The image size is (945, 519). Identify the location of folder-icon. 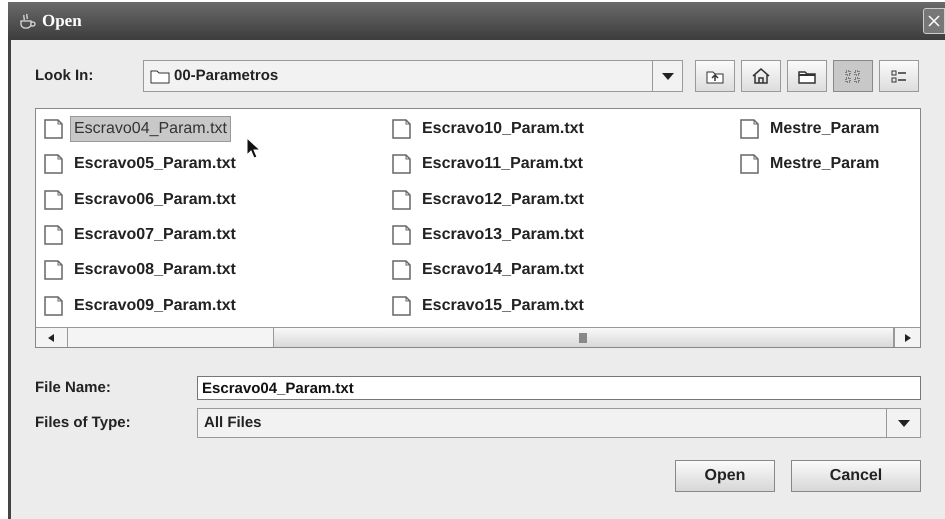
(160, 76).